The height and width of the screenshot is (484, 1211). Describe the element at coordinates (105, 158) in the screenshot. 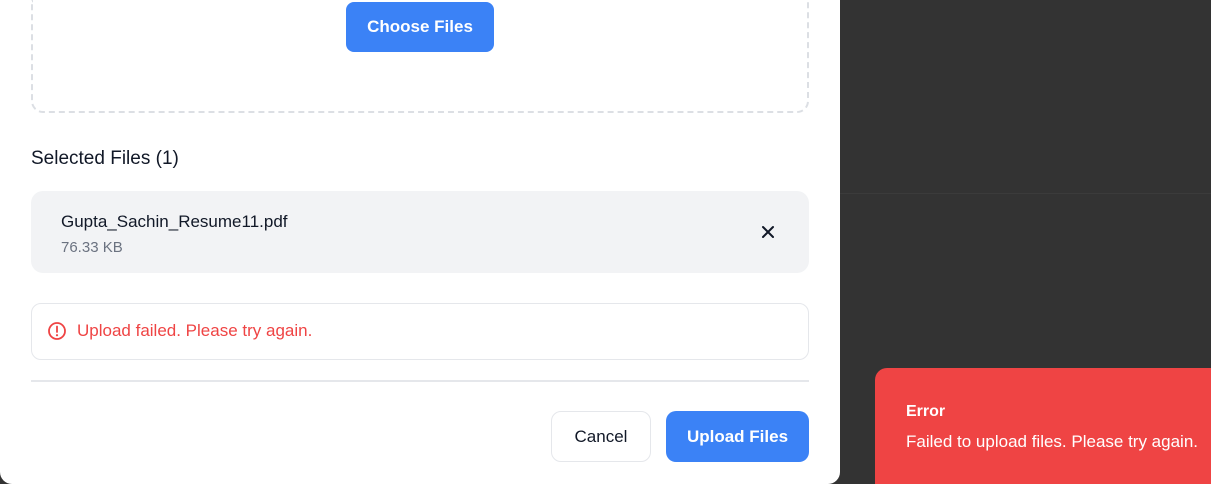

I see `selected-files-title: Selected Files (1)` at that location.